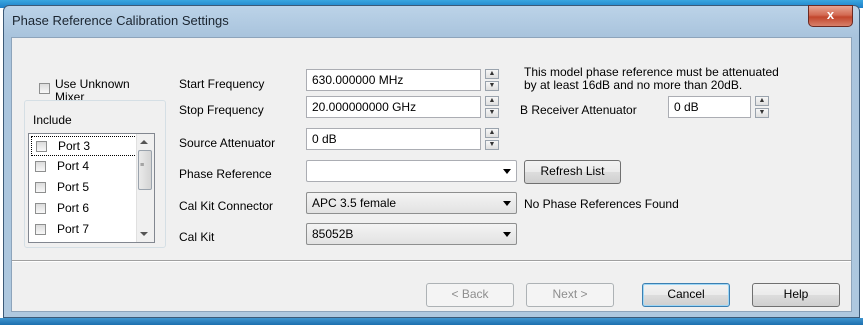 Image resolution: width=863 pixels, height=325 pixels. What do you see at coordinates (40, 208) in the screenshot?
I see `port-6-checkbox` at bounding box center [40, 208].